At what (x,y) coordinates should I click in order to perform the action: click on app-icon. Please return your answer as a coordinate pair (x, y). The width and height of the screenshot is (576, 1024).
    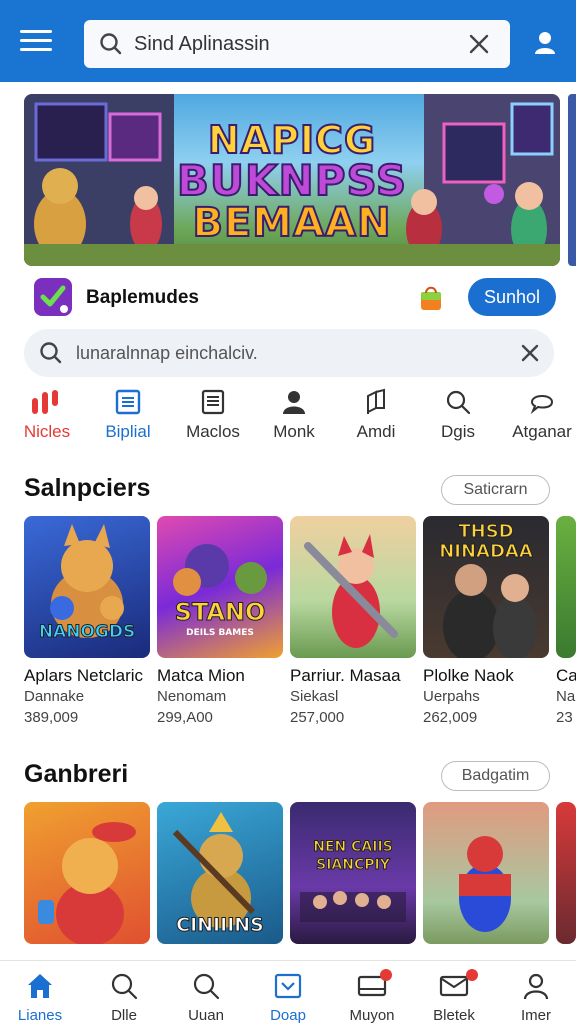
    Looking at the image, I should click on (53, 297).